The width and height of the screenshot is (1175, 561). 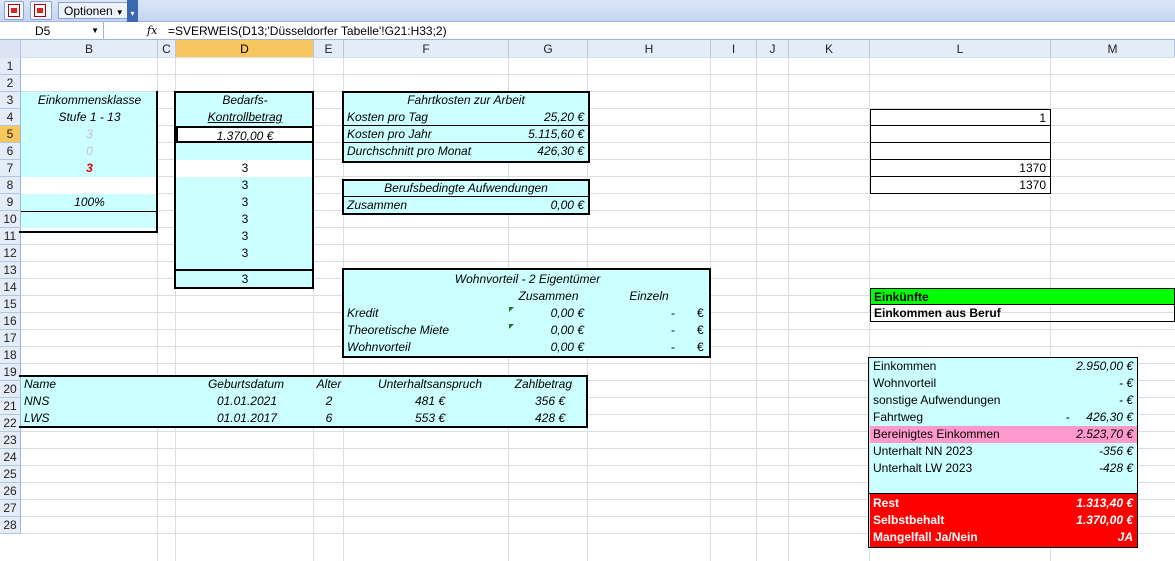 I want to click on row-header-20: 20, so click(x=10, y=389).